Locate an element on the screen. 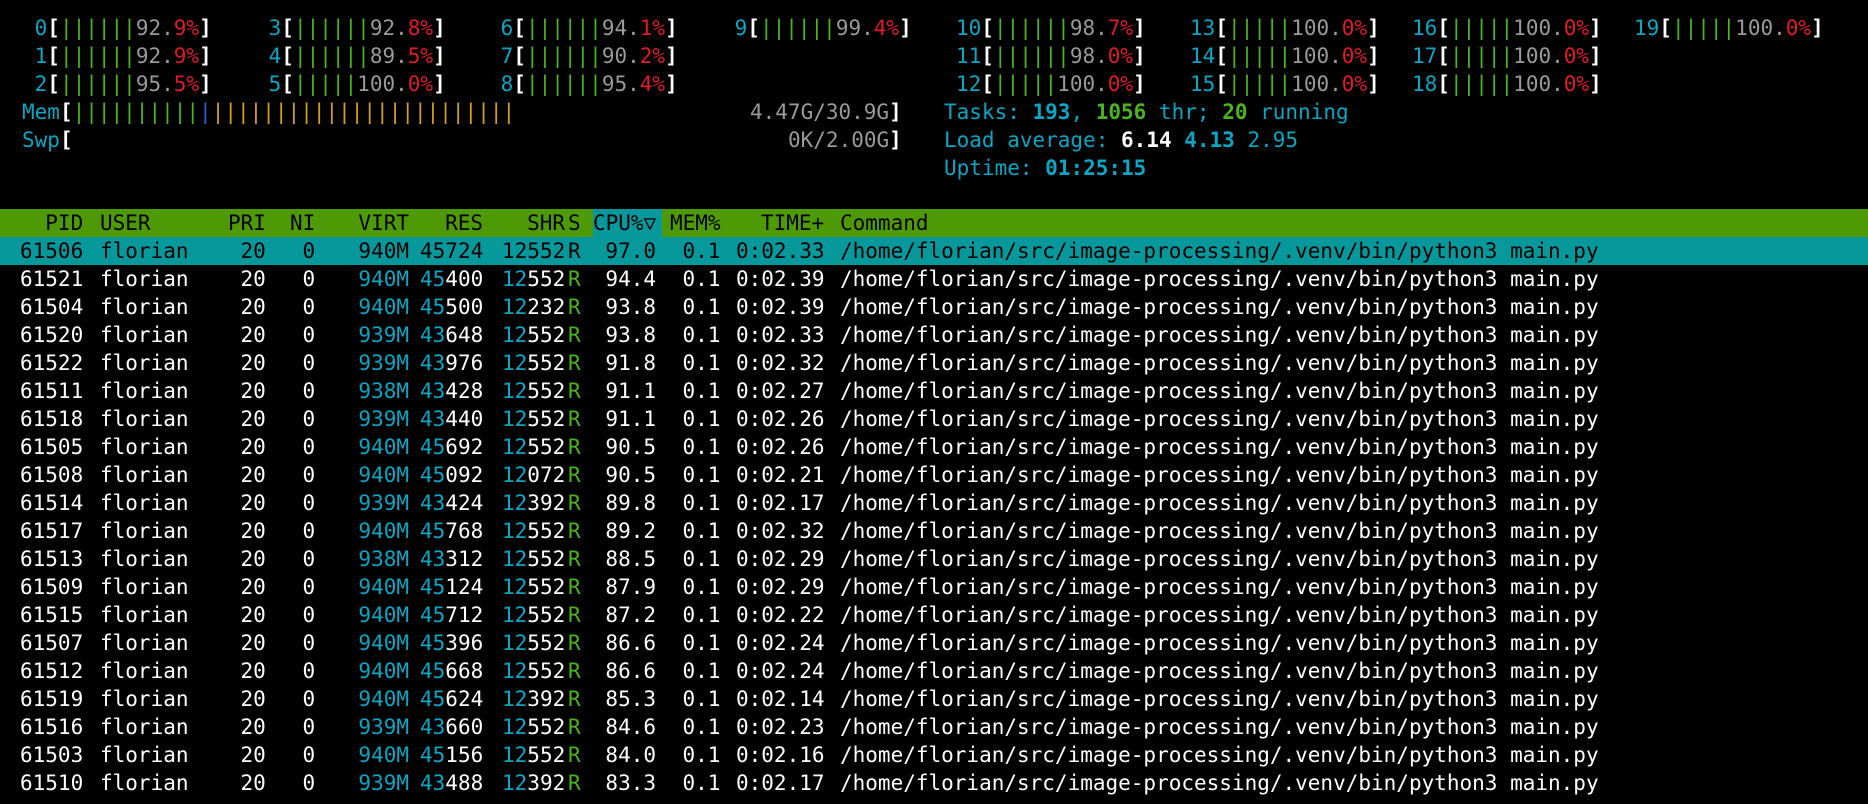  tasks-summary: Tasks: 193, 1056 thr; 20 running is located at coordinates (1146, 112).